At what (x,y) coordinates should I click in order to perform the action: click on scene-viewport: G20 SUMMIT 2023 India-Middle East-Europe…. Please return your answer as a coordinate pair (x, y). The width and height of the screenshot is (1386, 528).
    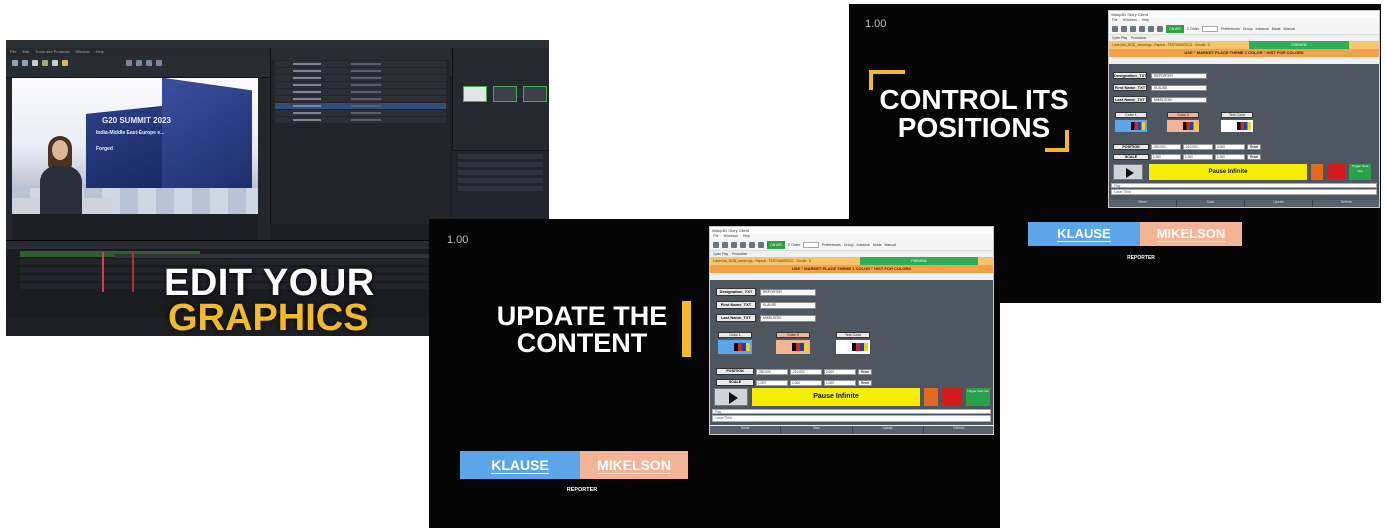
    Looking at the image, I should click on (135, 146).